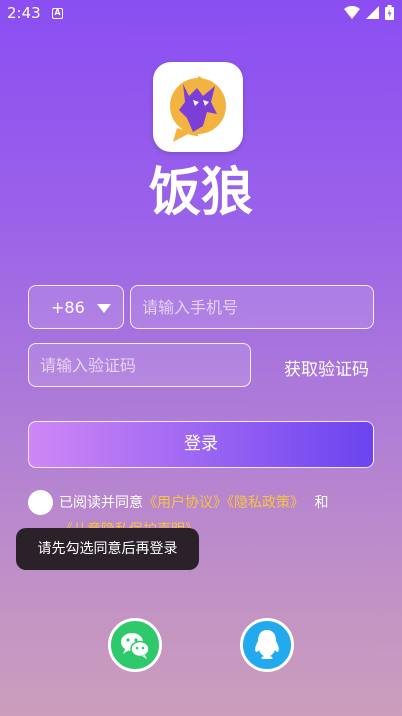 This screenshot has height=716, width=402. What do you see at coordinates (104, 308) in the screenshot?
I see `chevron-down-icon` at bounding box center [104, 308].